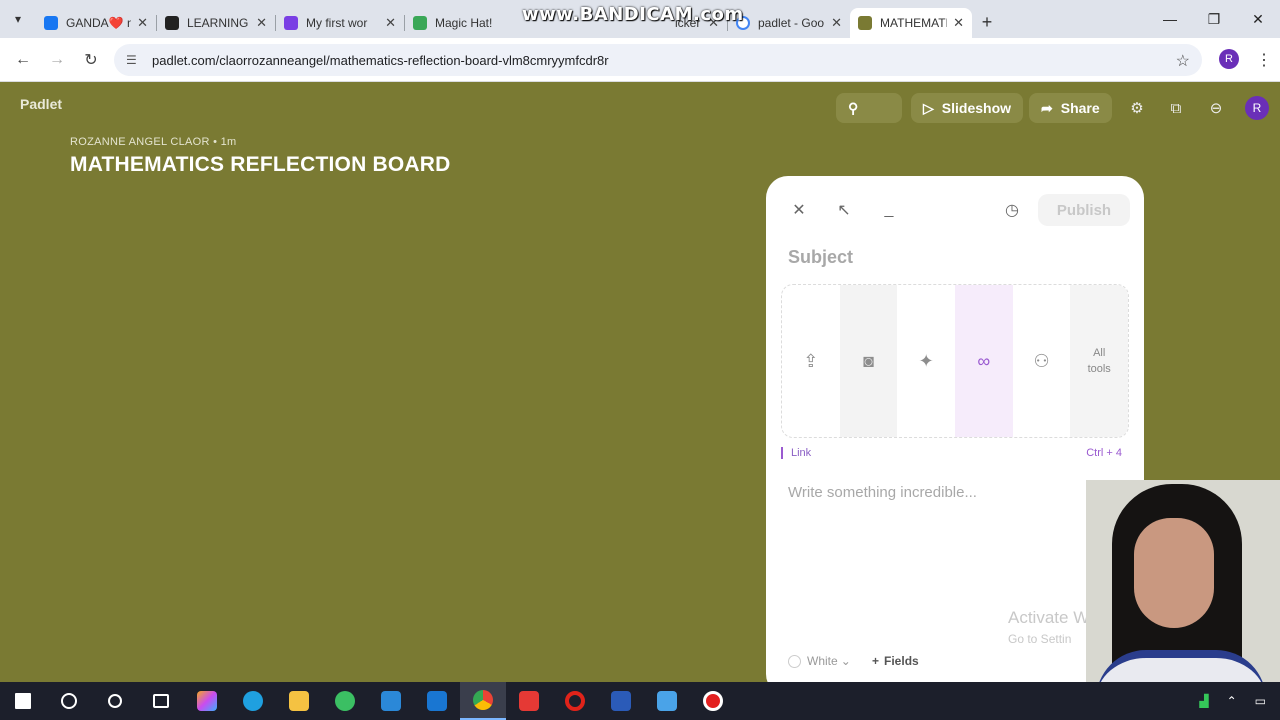 The height and width of the screenshot is (720, 1280). I want to click on browser-tab: My first wor ✕, so click(340, 23).